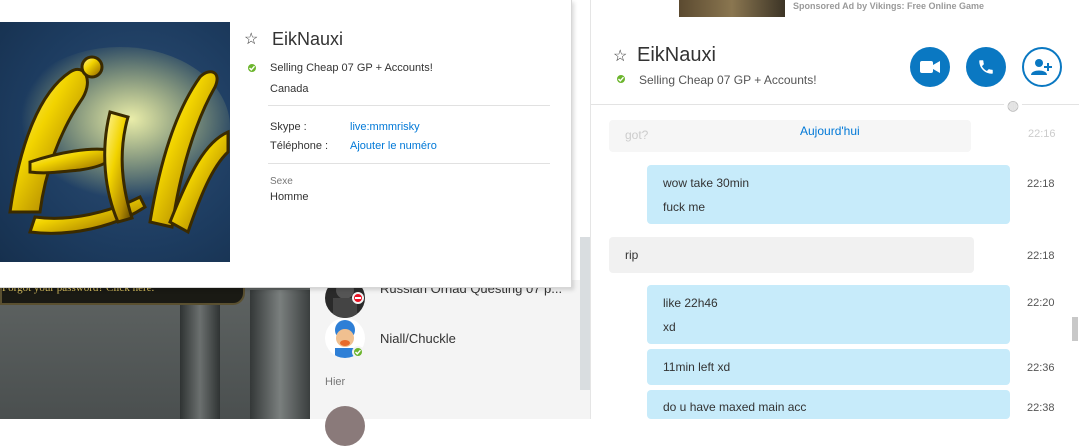 This screenshot has height=446, width=1079. I want to click on chat-contact-name: EikNauxi, so click(676, 55).